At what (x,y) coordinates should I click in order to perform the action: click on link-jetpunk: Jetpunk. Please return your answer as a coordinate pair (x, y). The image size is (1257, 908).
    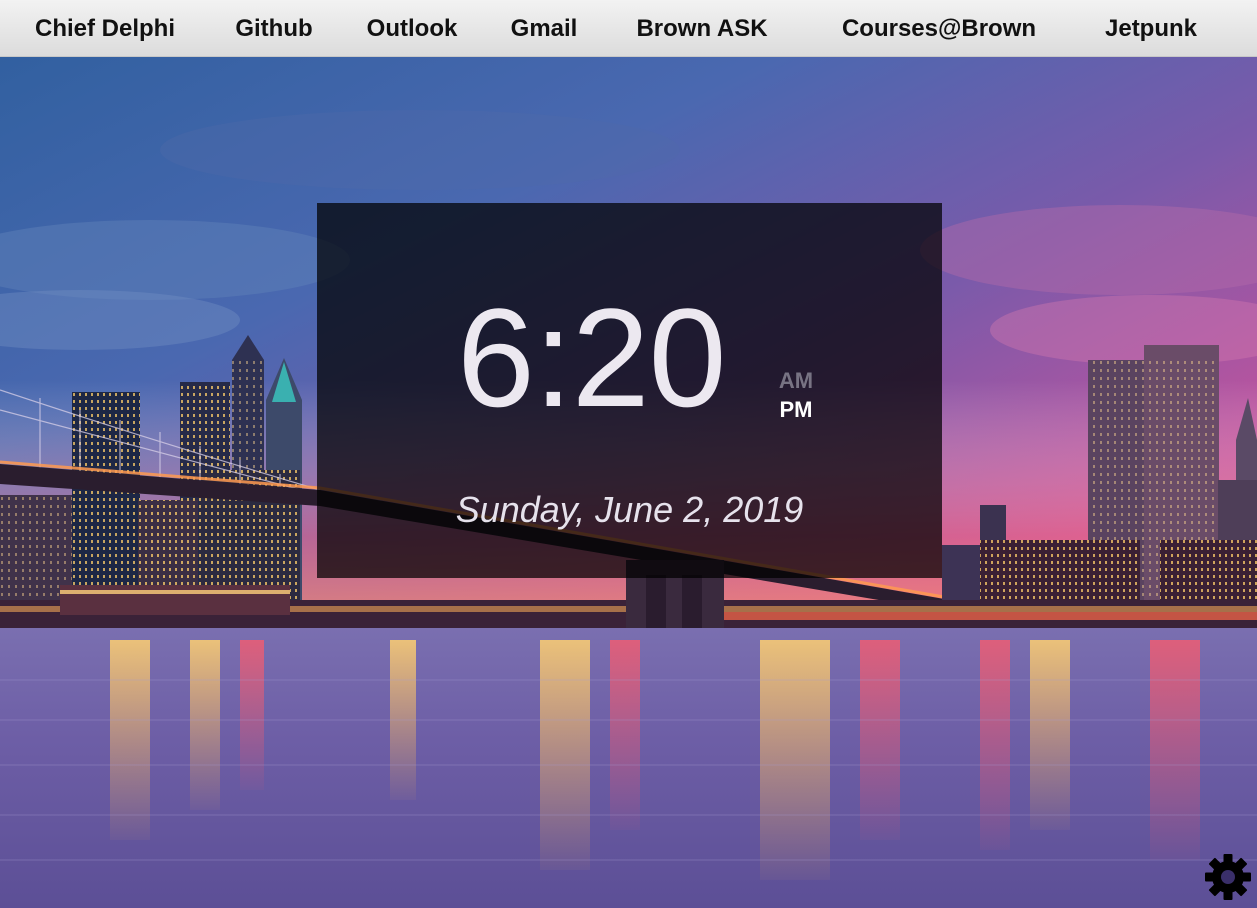
    Looking at the image, I should click on (1151, 28).